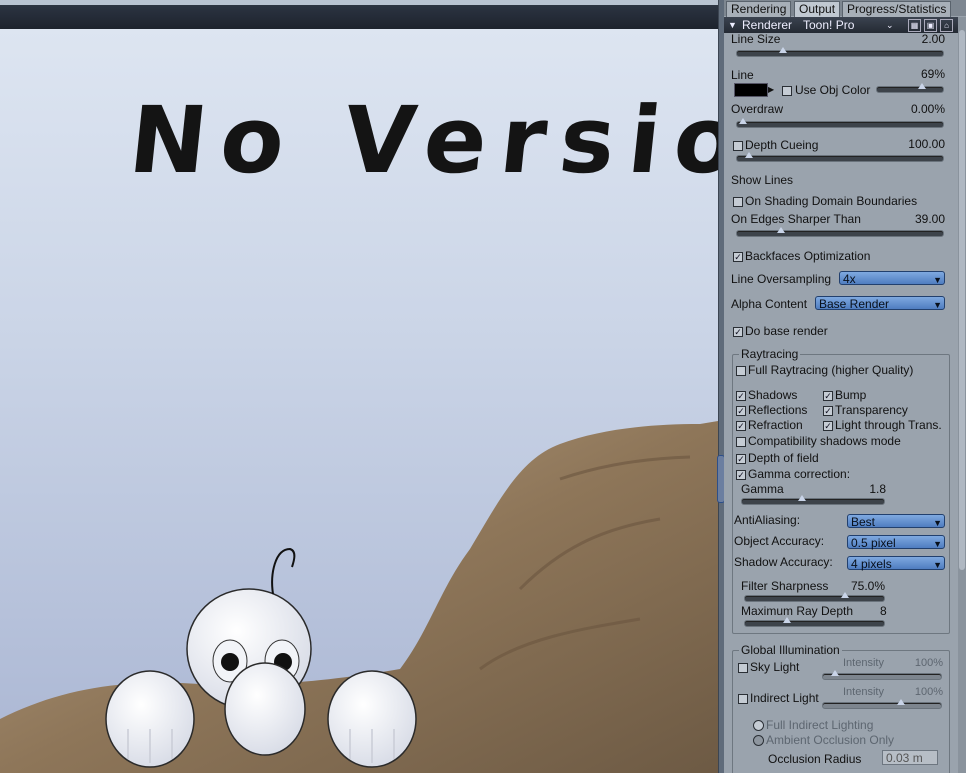 This screenshot has height=773, width=966. What do you see at coordinates (840, 232) in the screenshot?
I see `edges-slider` at bounding box center [840, 232].